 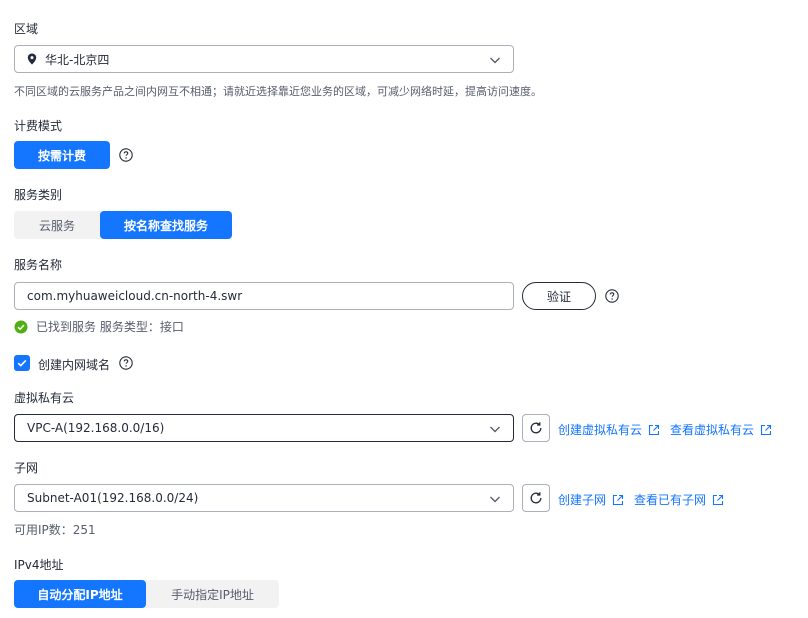 I want to click on service-name-input, so click(x=264, y=296).